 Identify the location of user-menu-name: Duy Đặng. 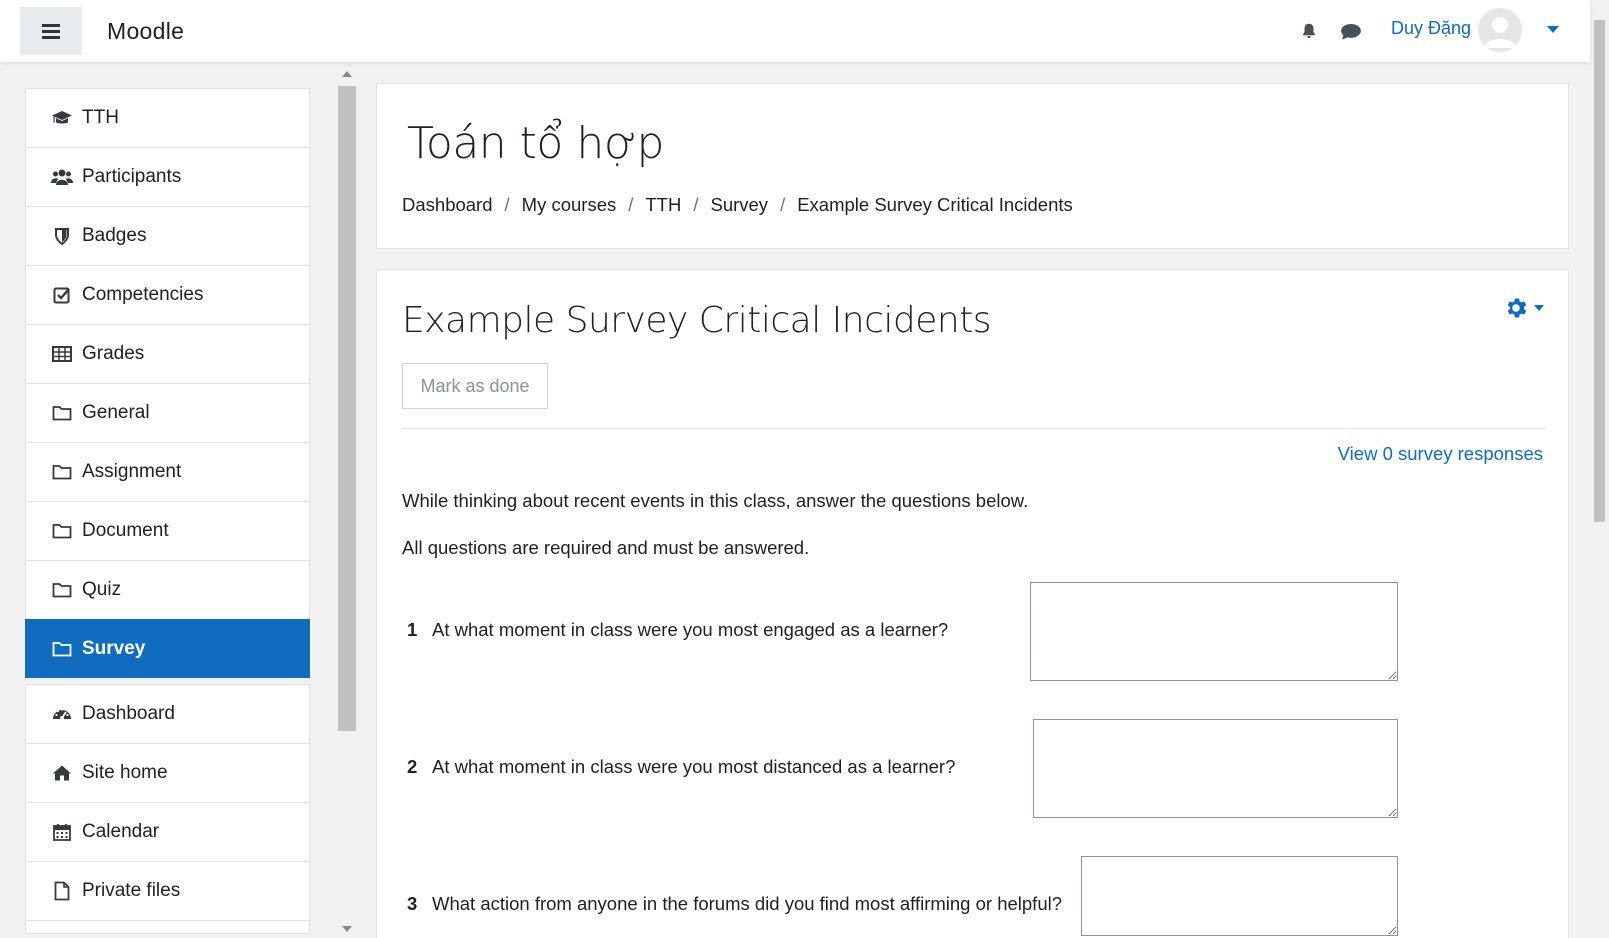
(1431, 28).